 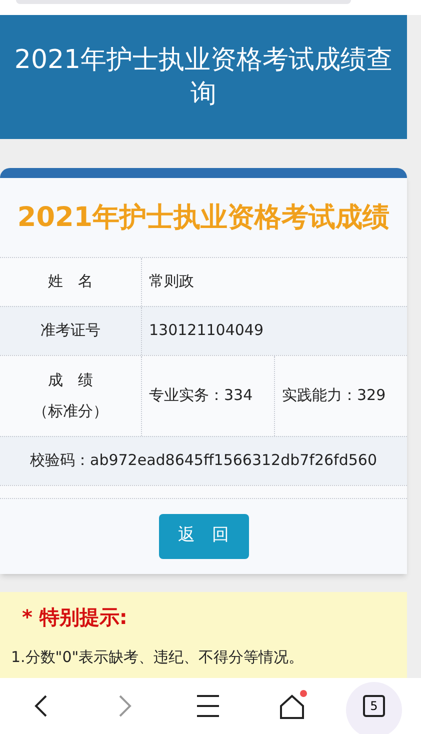 What do you see at coordinates (70, 281) in the screenshot?
I see `field-label: 姓 名` at bounding box center [70, 281].